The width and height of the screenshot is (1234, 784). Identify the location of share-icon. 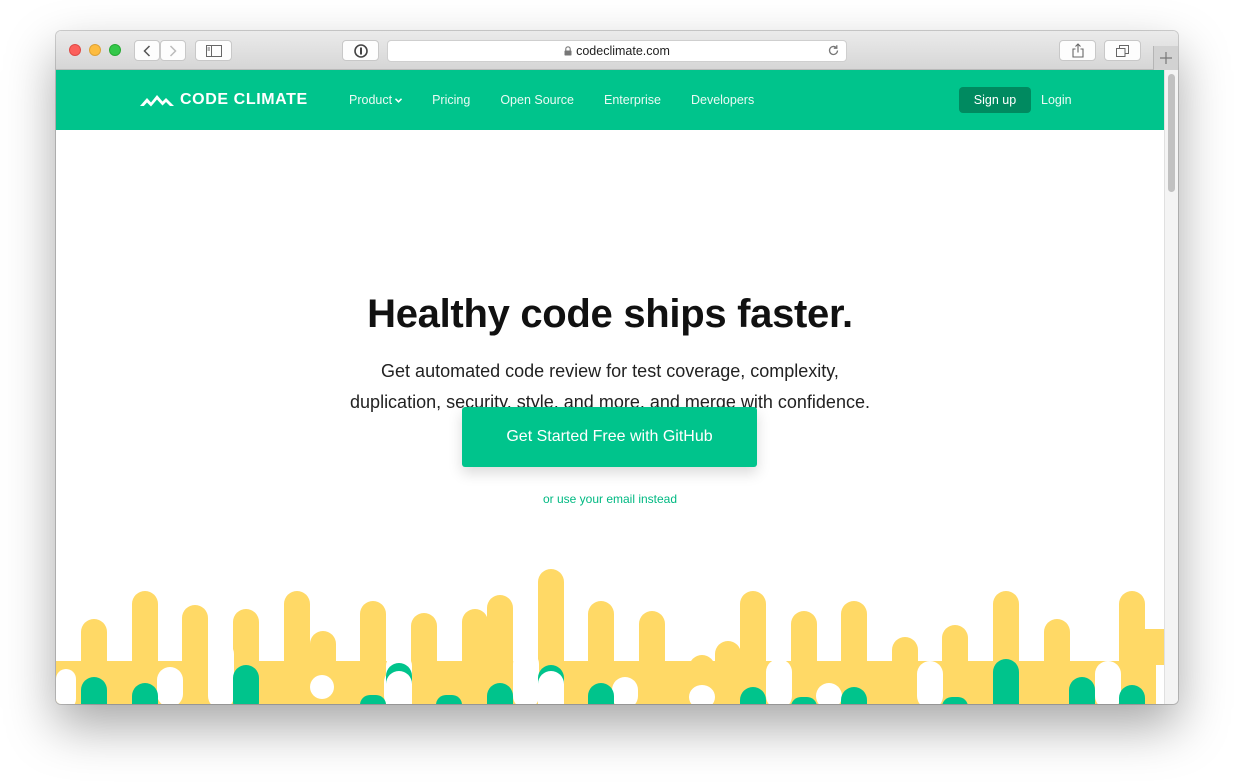
(1077, 50).